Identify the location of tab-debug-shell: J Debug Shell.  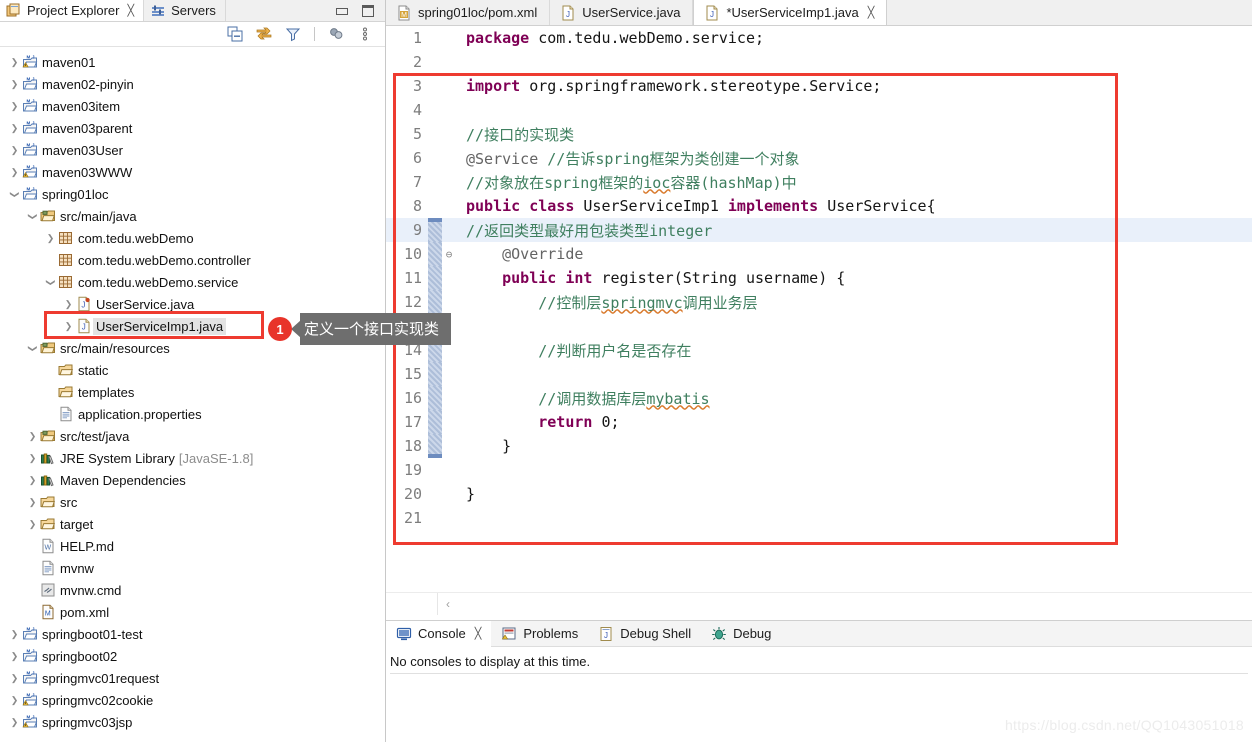
(644, 634).